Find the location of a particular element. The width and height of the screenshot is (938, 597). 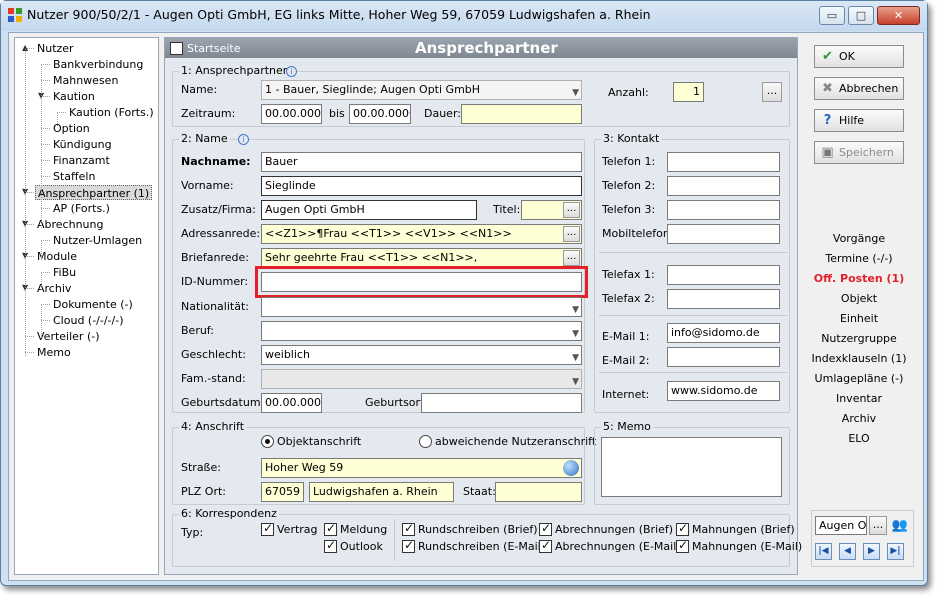

abrechnungen-email-checkbox is located at coordinates (545, 545).